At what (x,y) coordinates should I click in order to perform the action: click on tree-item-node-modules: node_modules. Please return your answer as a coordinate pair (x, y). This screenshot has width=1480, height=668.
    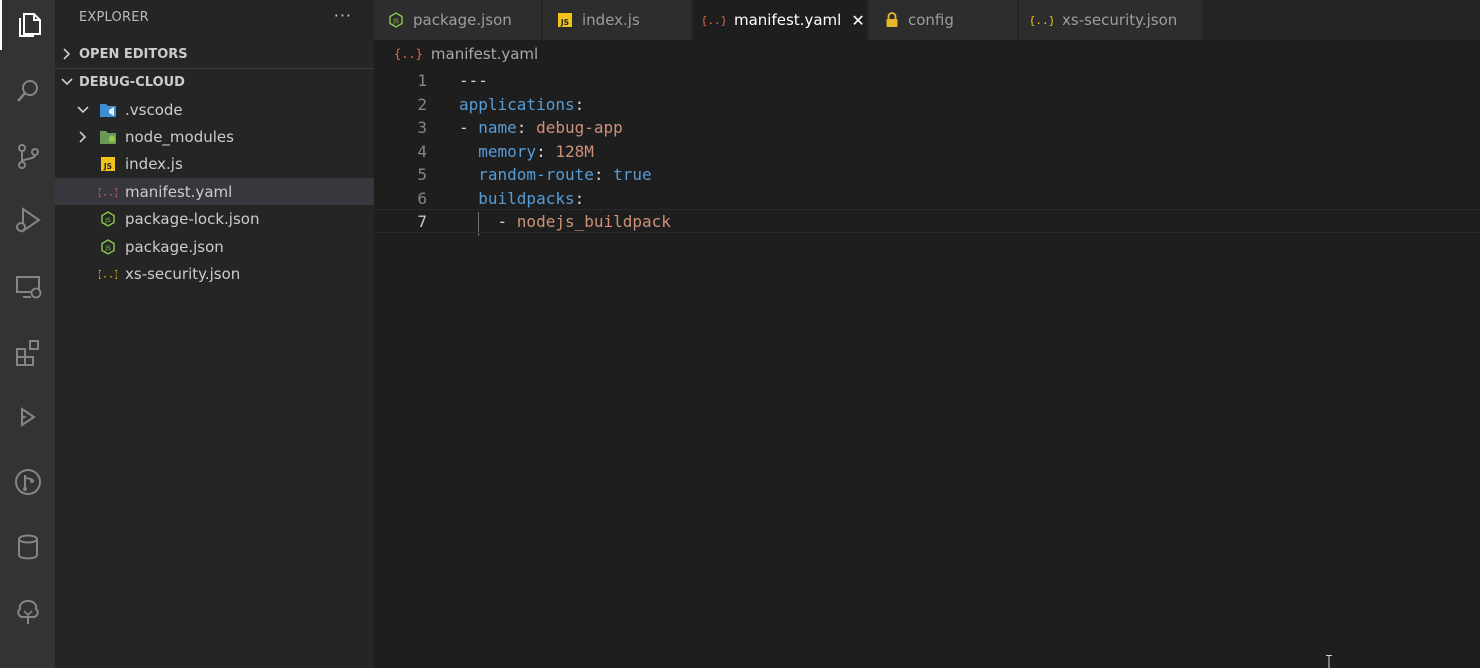
    Looking at the image, I should click on (214, 136).